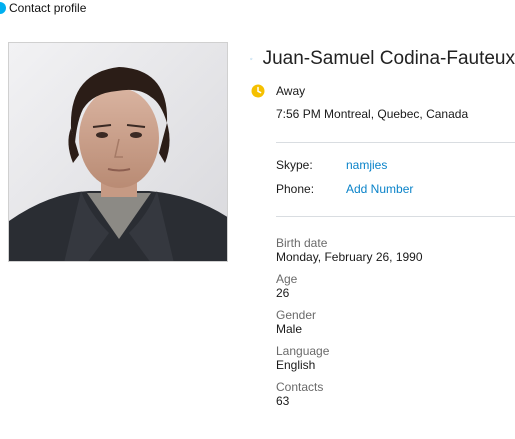 Image resolution: width=515 pixels, height=439 pixels. What do you see at coordinates (395, 165) in the screenshot?
I see `skype-field: Skype: namjies` at bounding box center [395, 165].